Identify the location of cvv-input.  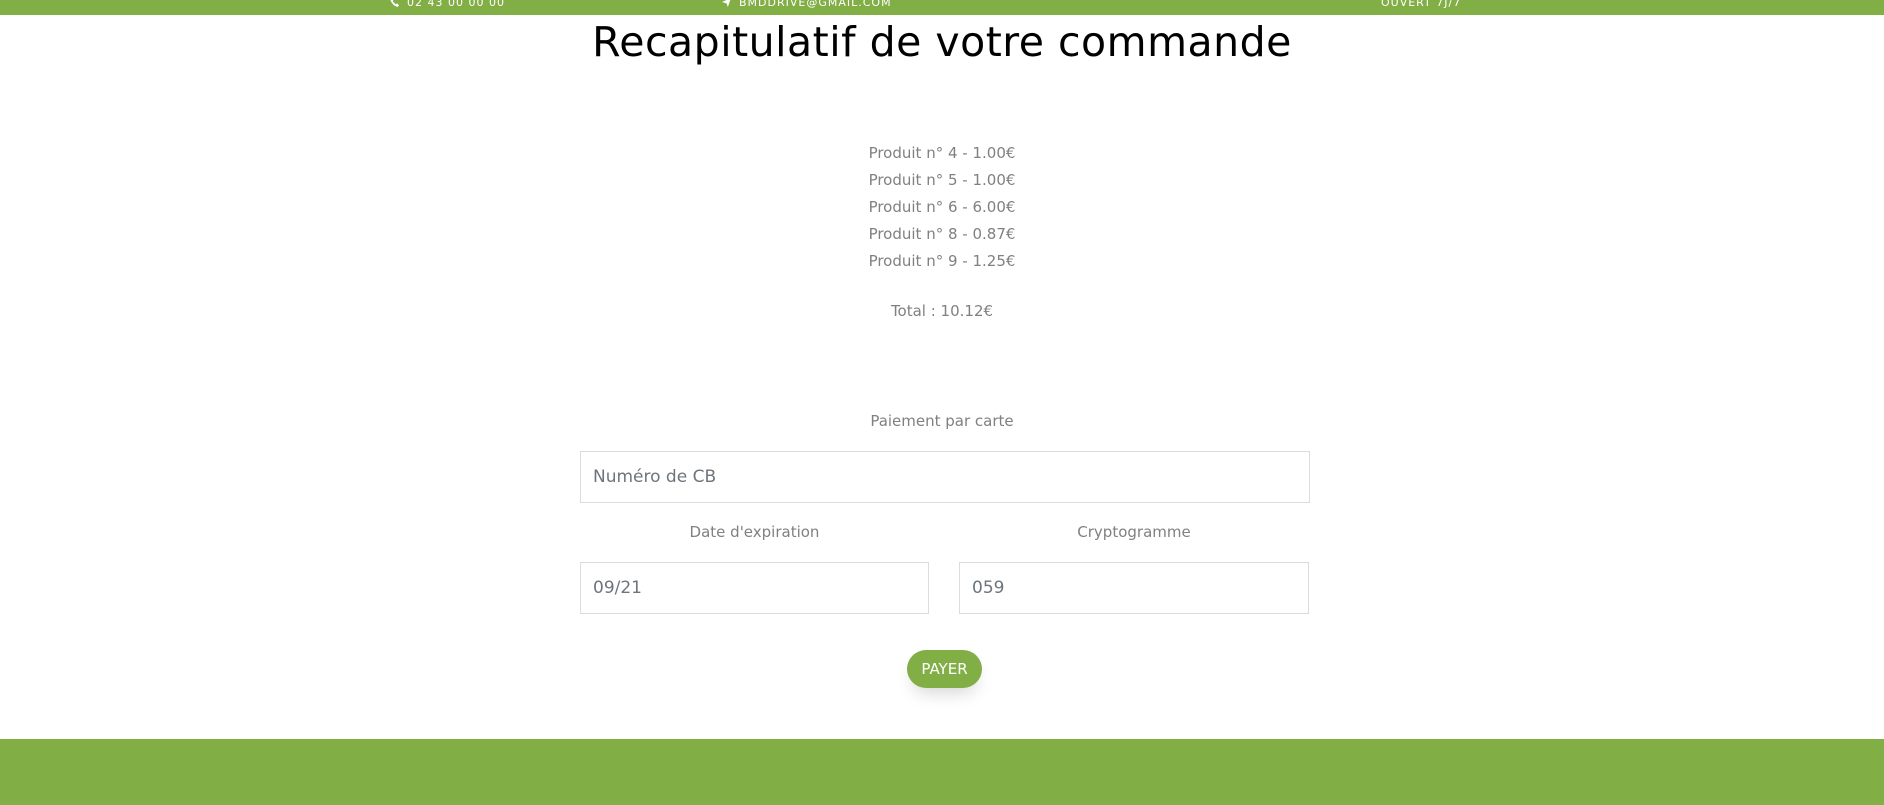
(1134, 588).